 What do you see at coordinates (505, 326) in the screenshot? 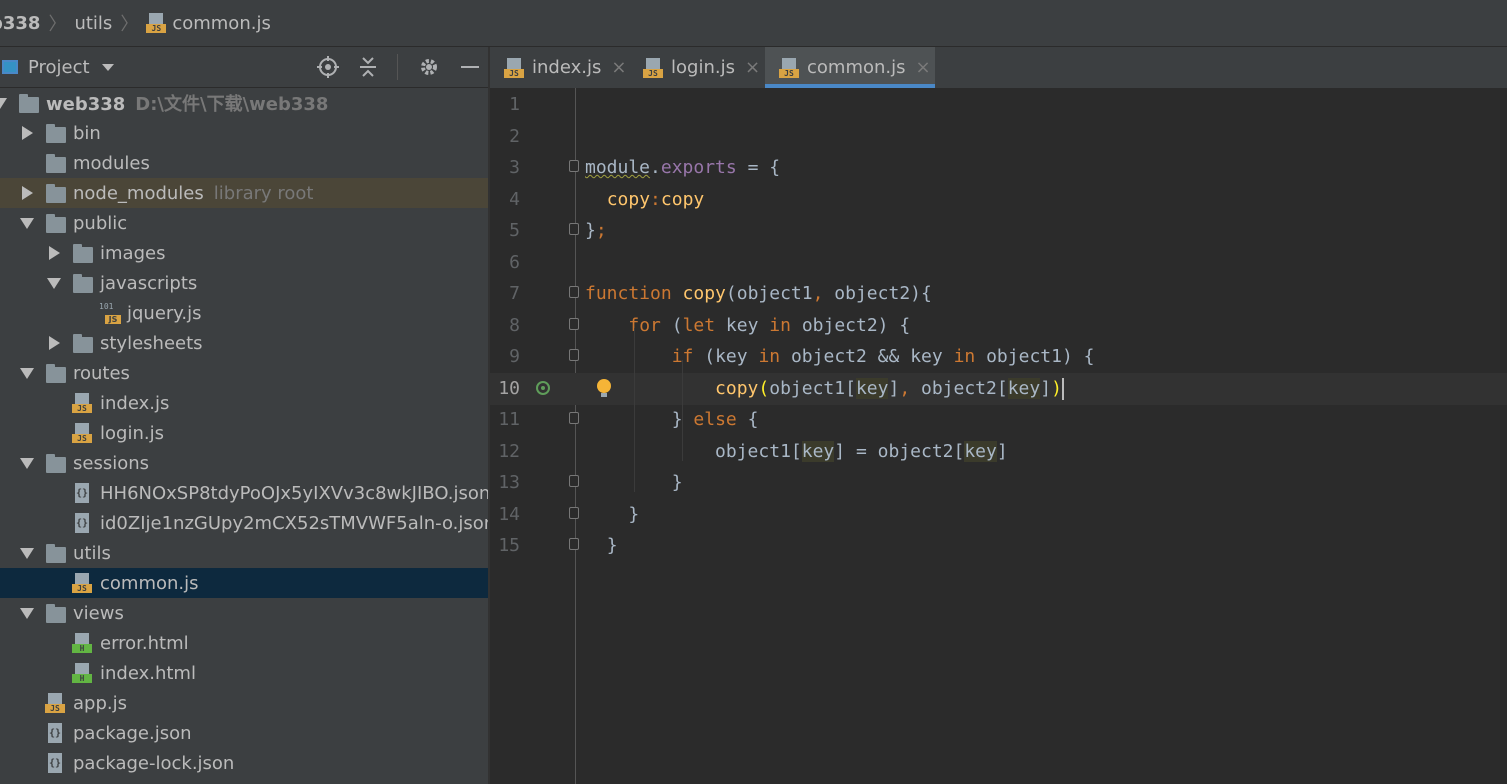
I see `line-number: 8` at bounding box center [505, 326].